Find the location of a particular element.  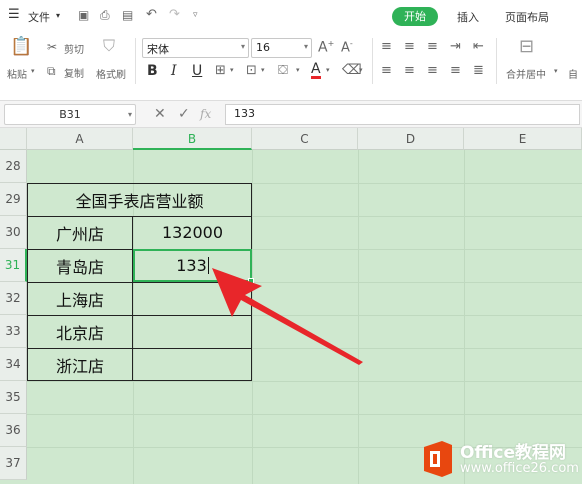

red-arrow-annotation is located at coordinates (287, 316).